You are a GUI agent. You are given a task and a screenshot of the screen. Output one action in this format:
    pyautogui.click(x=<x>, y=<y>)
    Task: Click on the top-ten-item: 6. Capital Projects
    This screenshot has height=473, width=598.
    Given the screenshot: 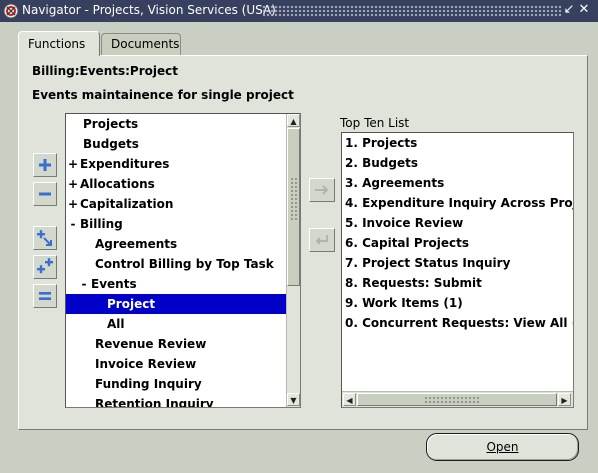 What is the action you would take?
    pyautogui.click(x=407, y=243)
    